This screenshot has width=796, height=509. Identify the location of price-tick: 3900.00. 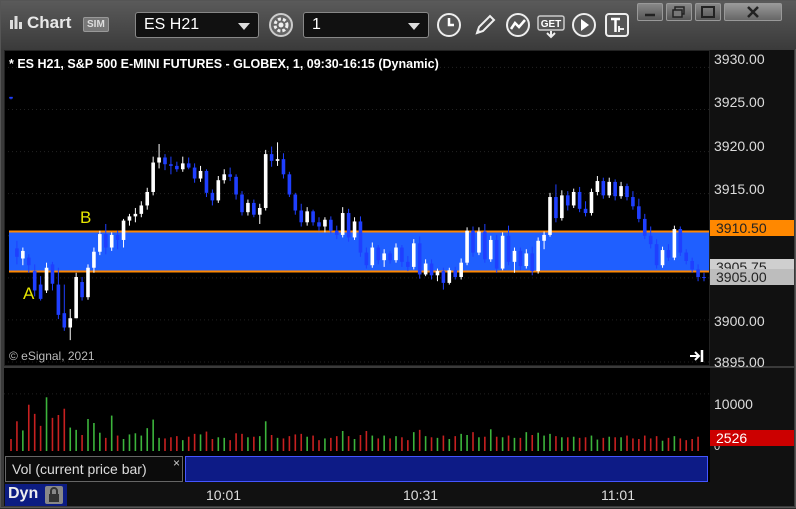
(739, 321).